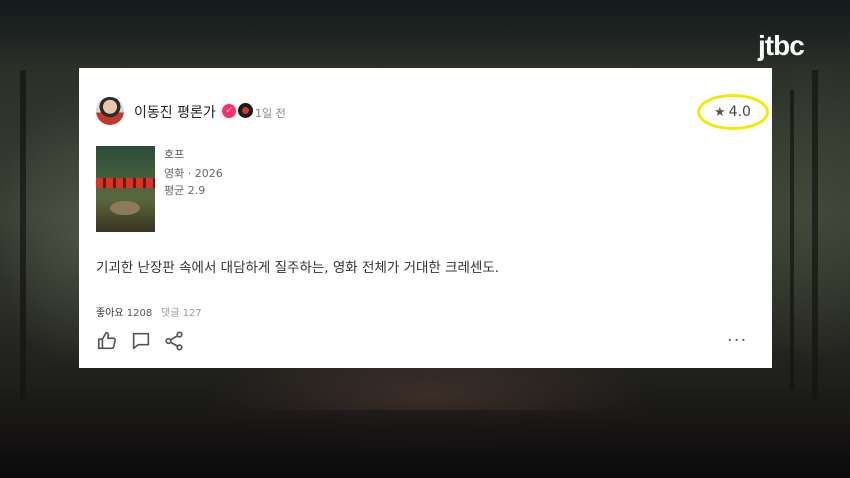  Describe the element at coordinates (193, 173) in the screenshot. I see `movie-meta: 영화 · 2026` at that location.